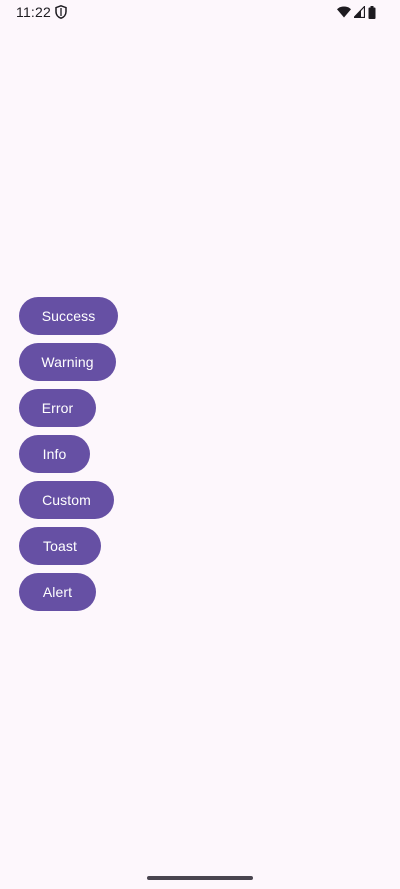 Image resolution: width=400 pixels, height=889 pixels. What do you see at coordinates (33, 12) in the screenshot?
I see `status-time: 11:22` at bounding box center [33, 12].